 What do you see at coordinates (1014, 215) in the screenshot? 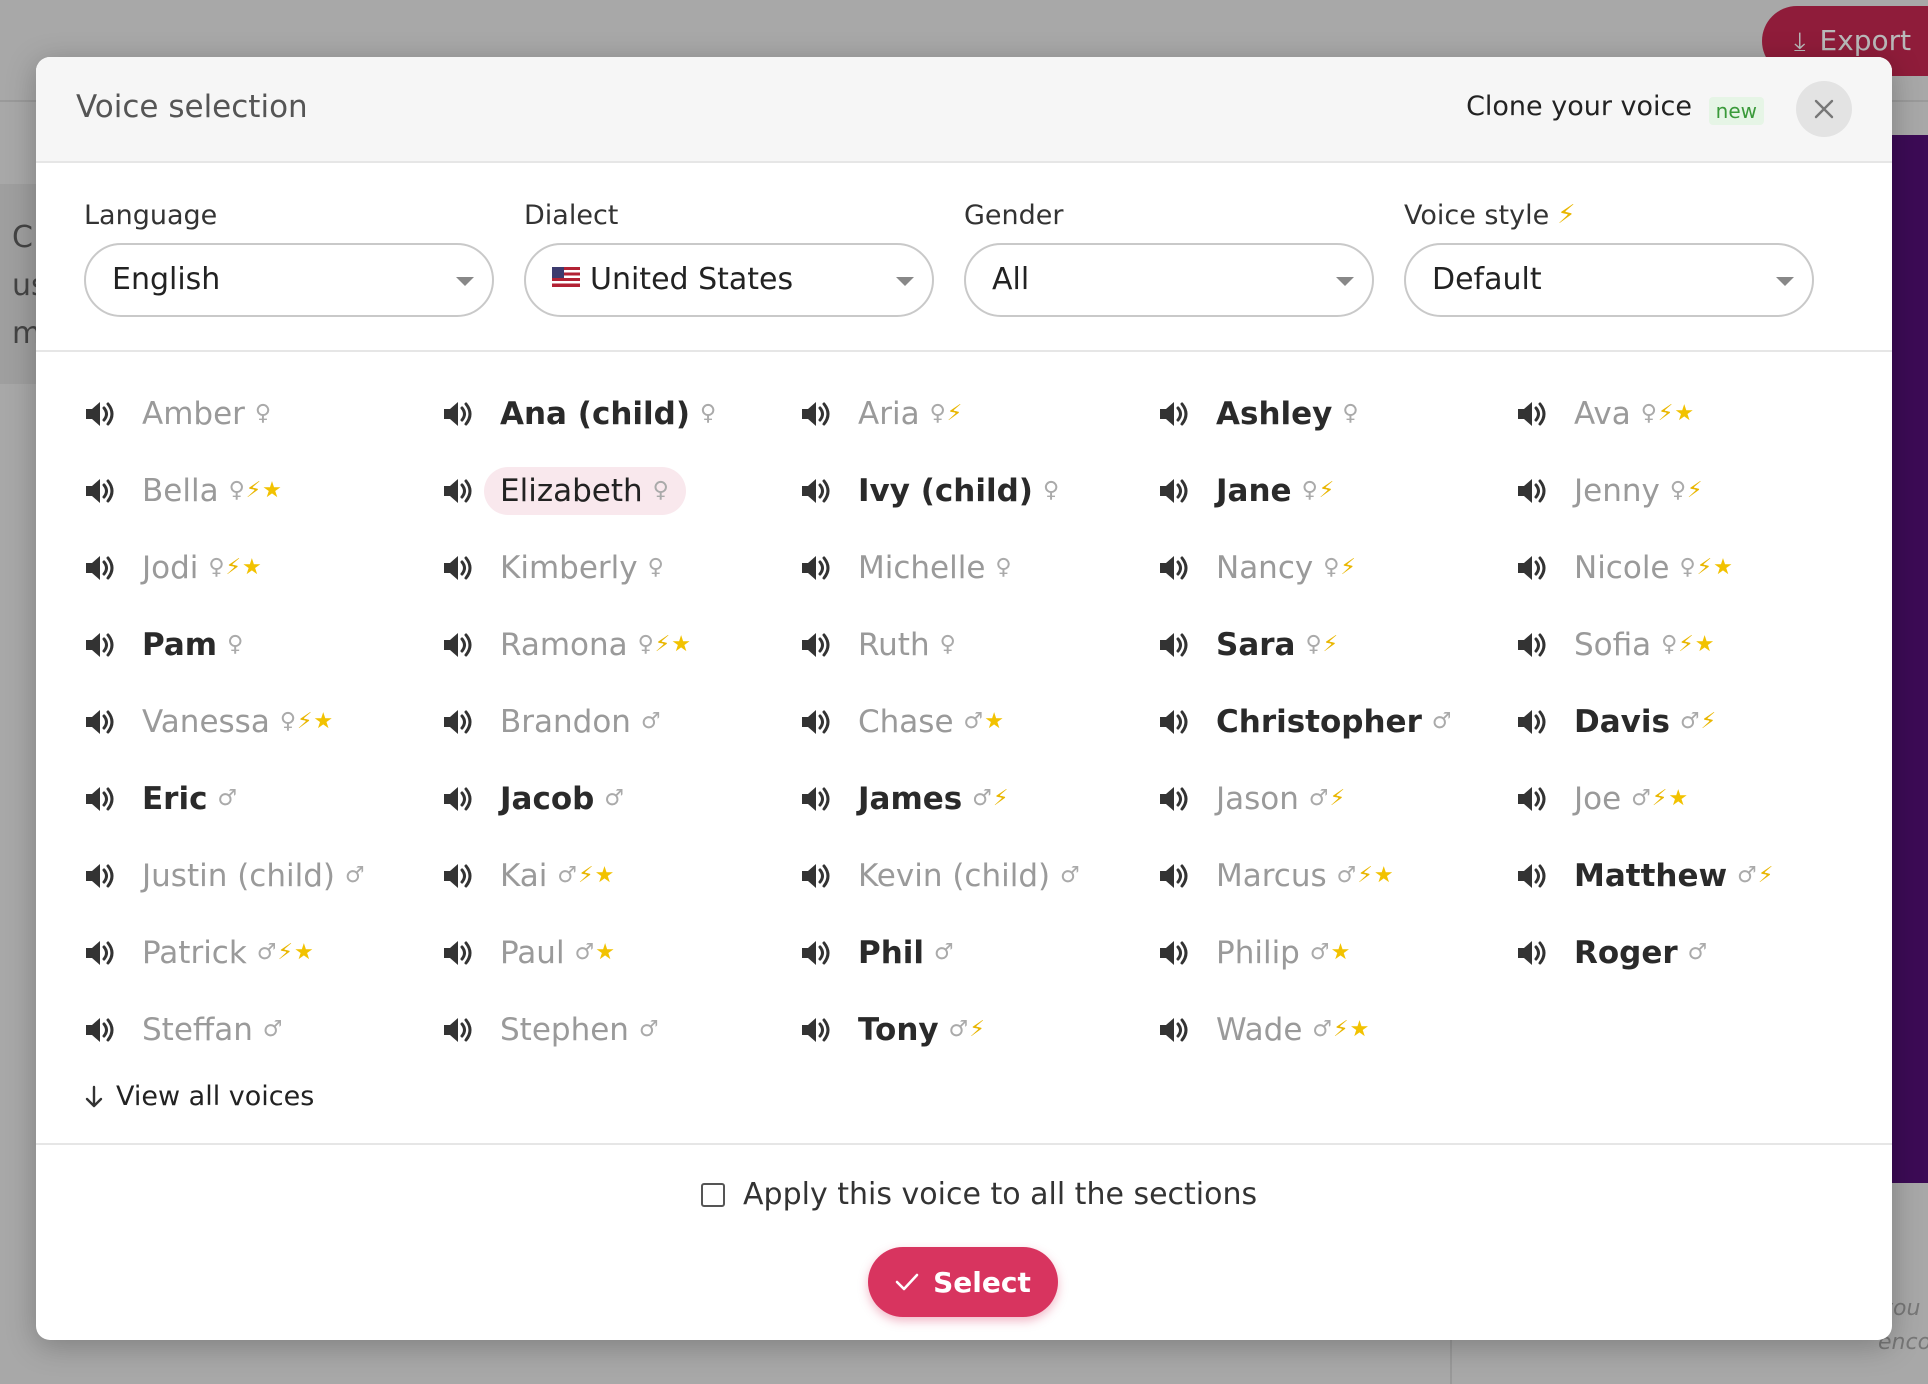
I see `filter-label: Gender` at bounding box center [1014, 215].